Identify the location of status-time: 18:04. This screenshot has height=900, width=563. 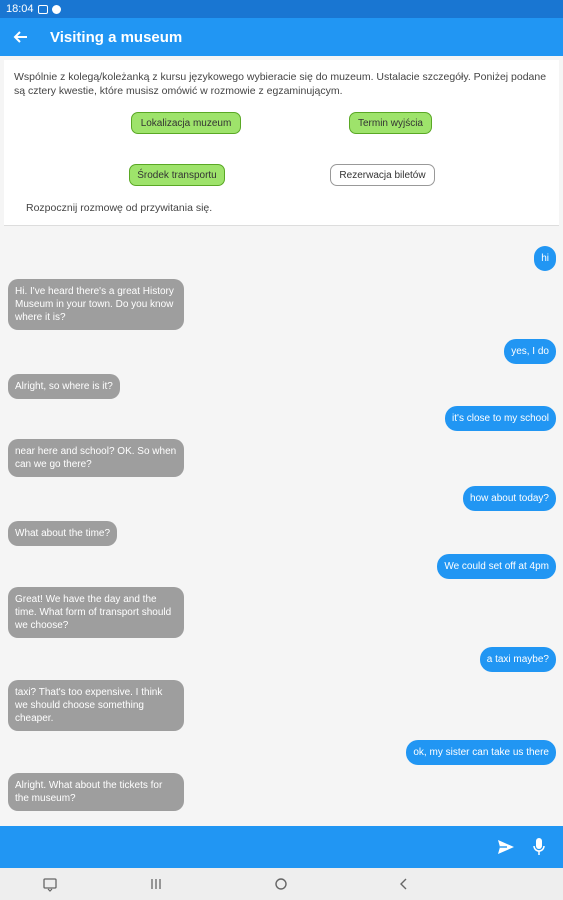
(20, 9).